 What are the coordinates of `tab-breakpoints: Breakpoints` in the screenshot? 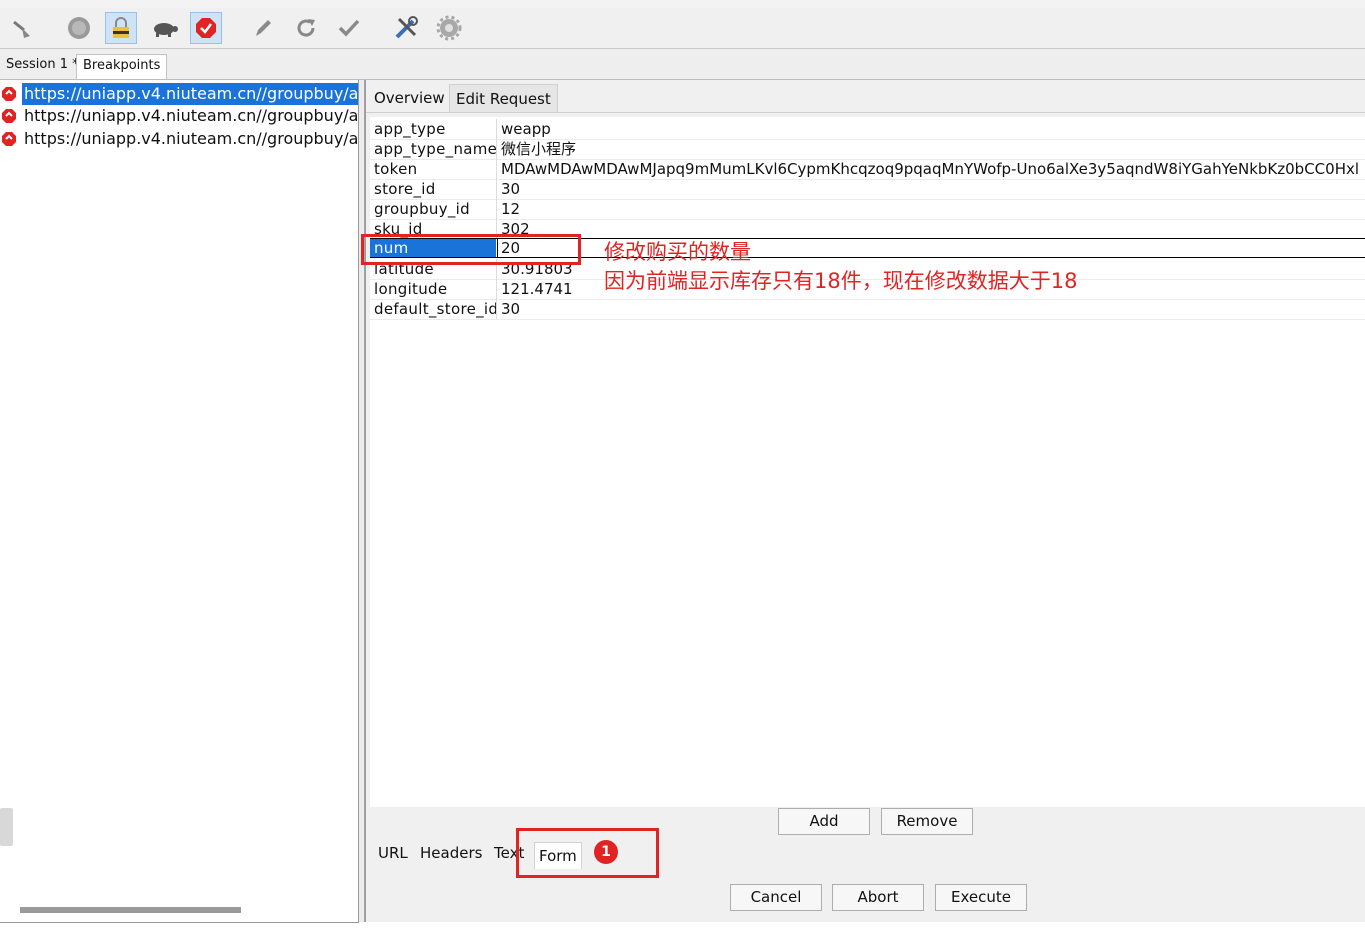 It's located at (122, 66).